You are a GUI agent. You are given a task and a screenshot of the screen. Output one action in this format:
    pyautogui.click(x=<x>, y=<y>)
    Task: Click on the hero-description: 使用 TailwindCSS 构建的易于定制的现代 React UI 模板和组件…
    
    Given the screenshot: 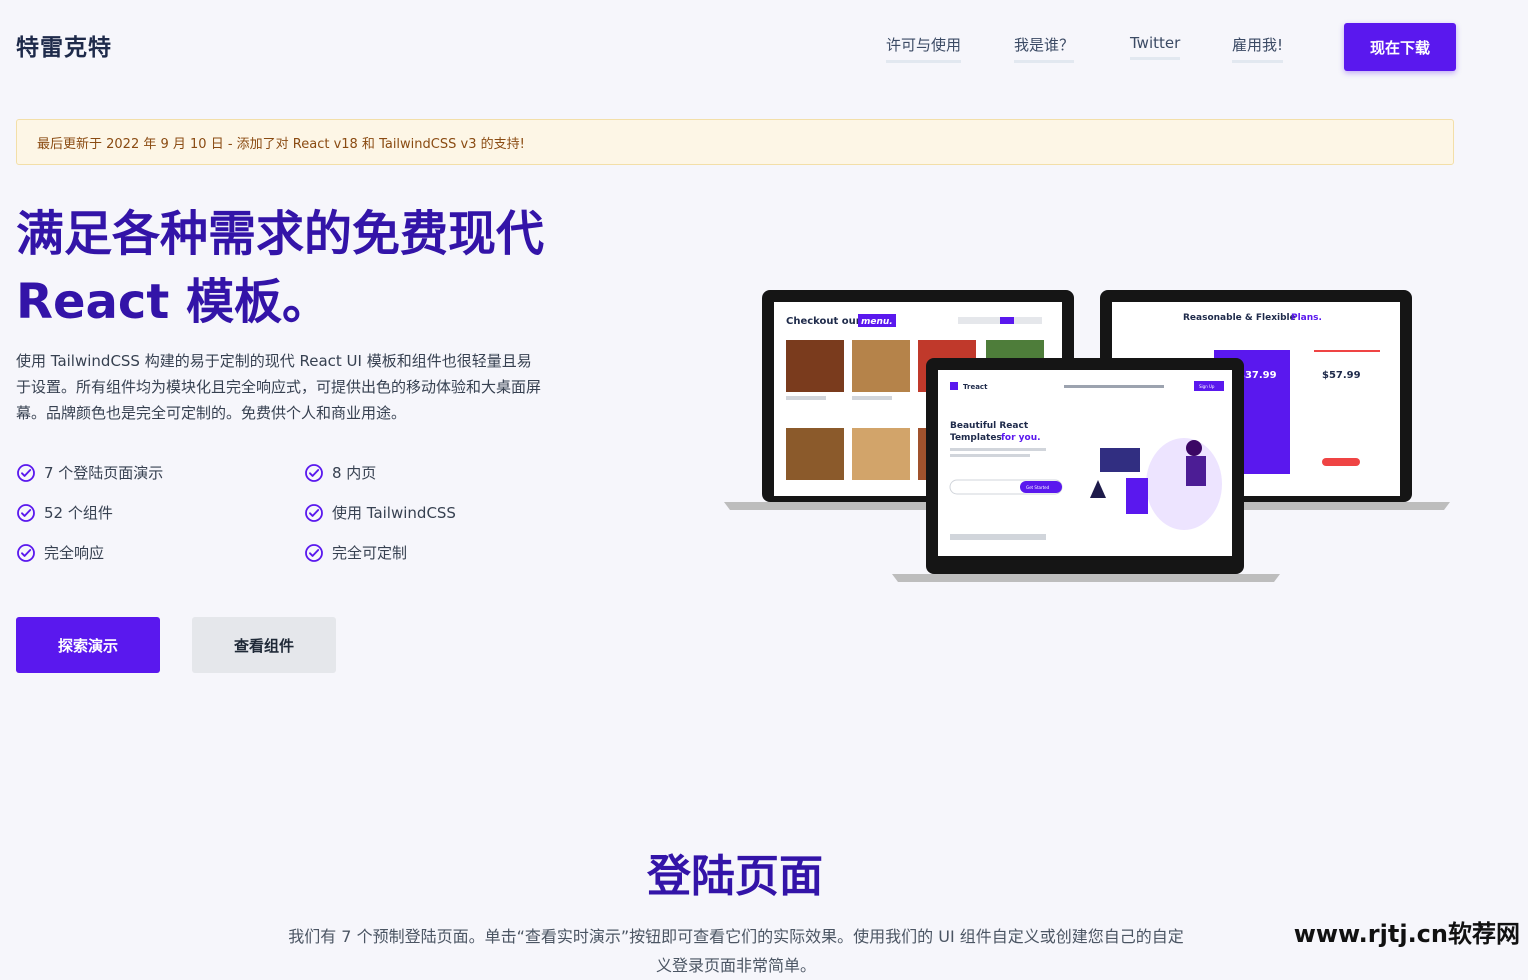 What is the action you would take?
    pyautogui.click(x=279, y=387)
    